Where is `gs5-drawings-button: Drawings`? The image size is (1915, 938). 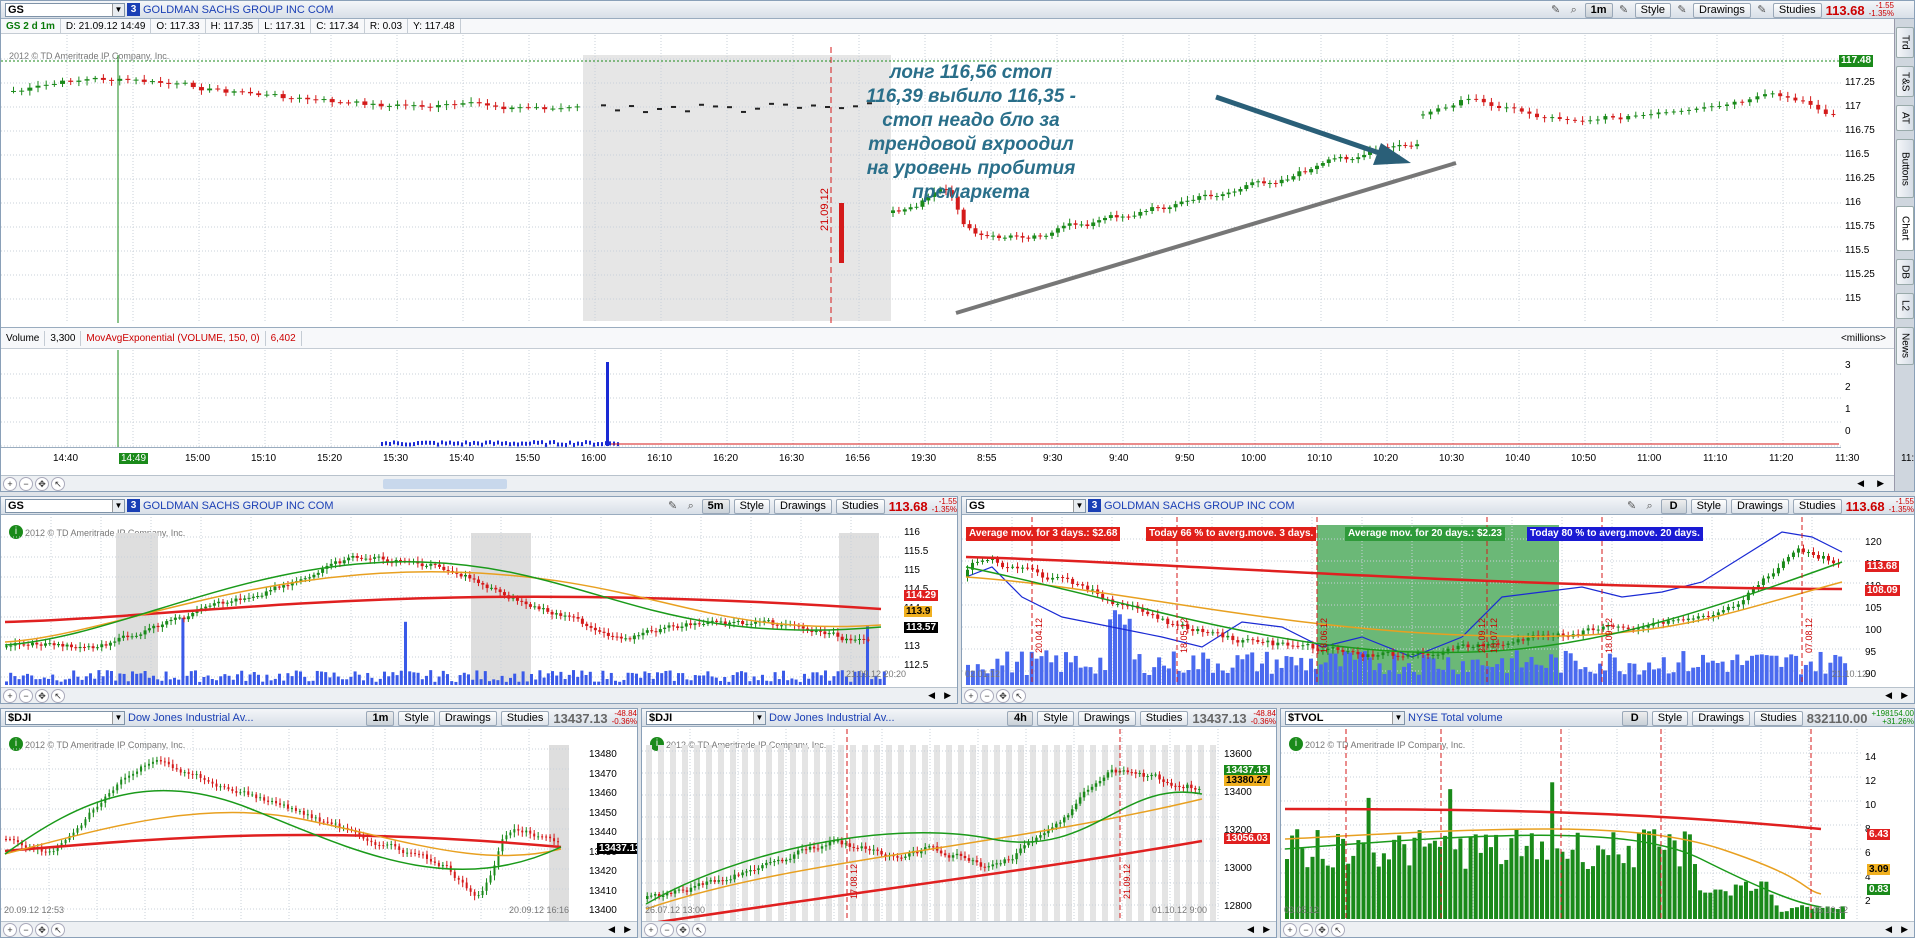 gs5-drawings-button: Drawings is located at coordinates (803, 506).